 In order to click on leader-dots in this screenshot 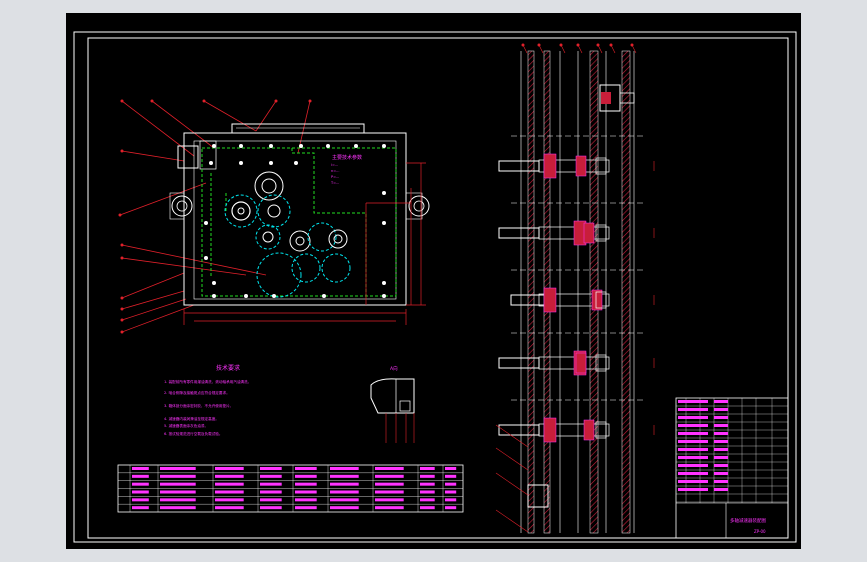, I will do `click(215, 216)`.